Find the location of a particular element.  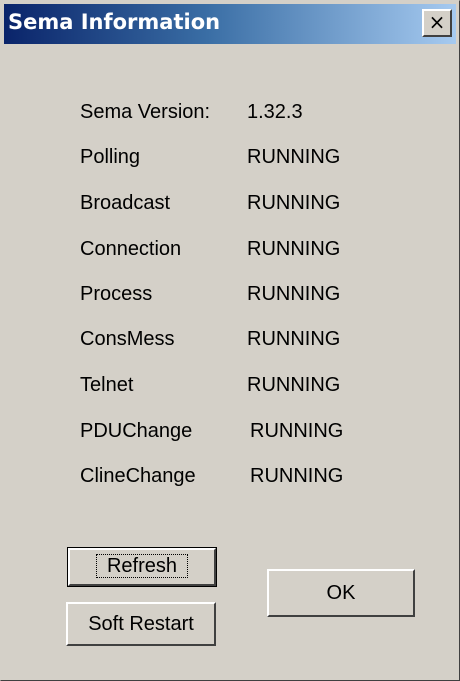

close-icon: × is located at coordinates (437, 22).